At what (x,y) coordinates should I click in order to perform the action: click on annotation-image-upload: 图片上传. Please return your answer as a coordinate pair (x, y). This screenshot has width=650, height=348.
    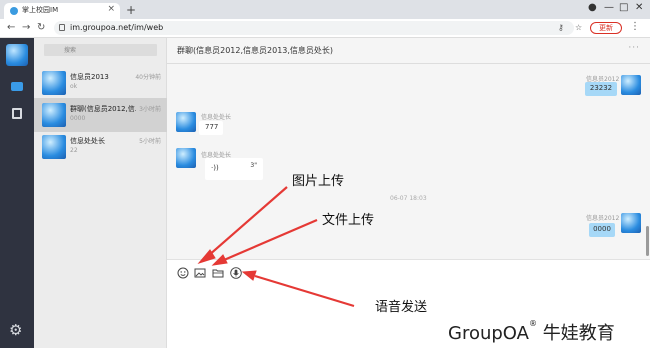
    Looking at the image, I should click on (318, 181).